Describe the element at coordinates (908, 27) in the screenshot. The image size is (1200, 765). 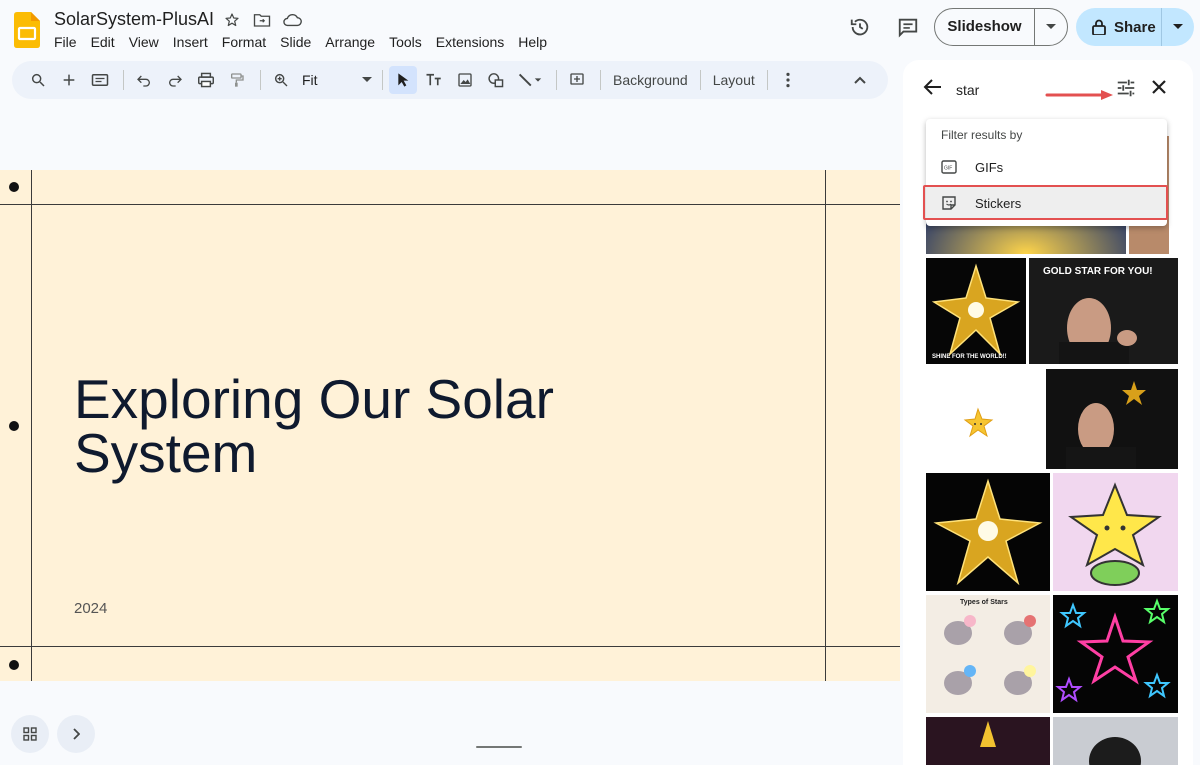
I see `comments-icon` at that location.